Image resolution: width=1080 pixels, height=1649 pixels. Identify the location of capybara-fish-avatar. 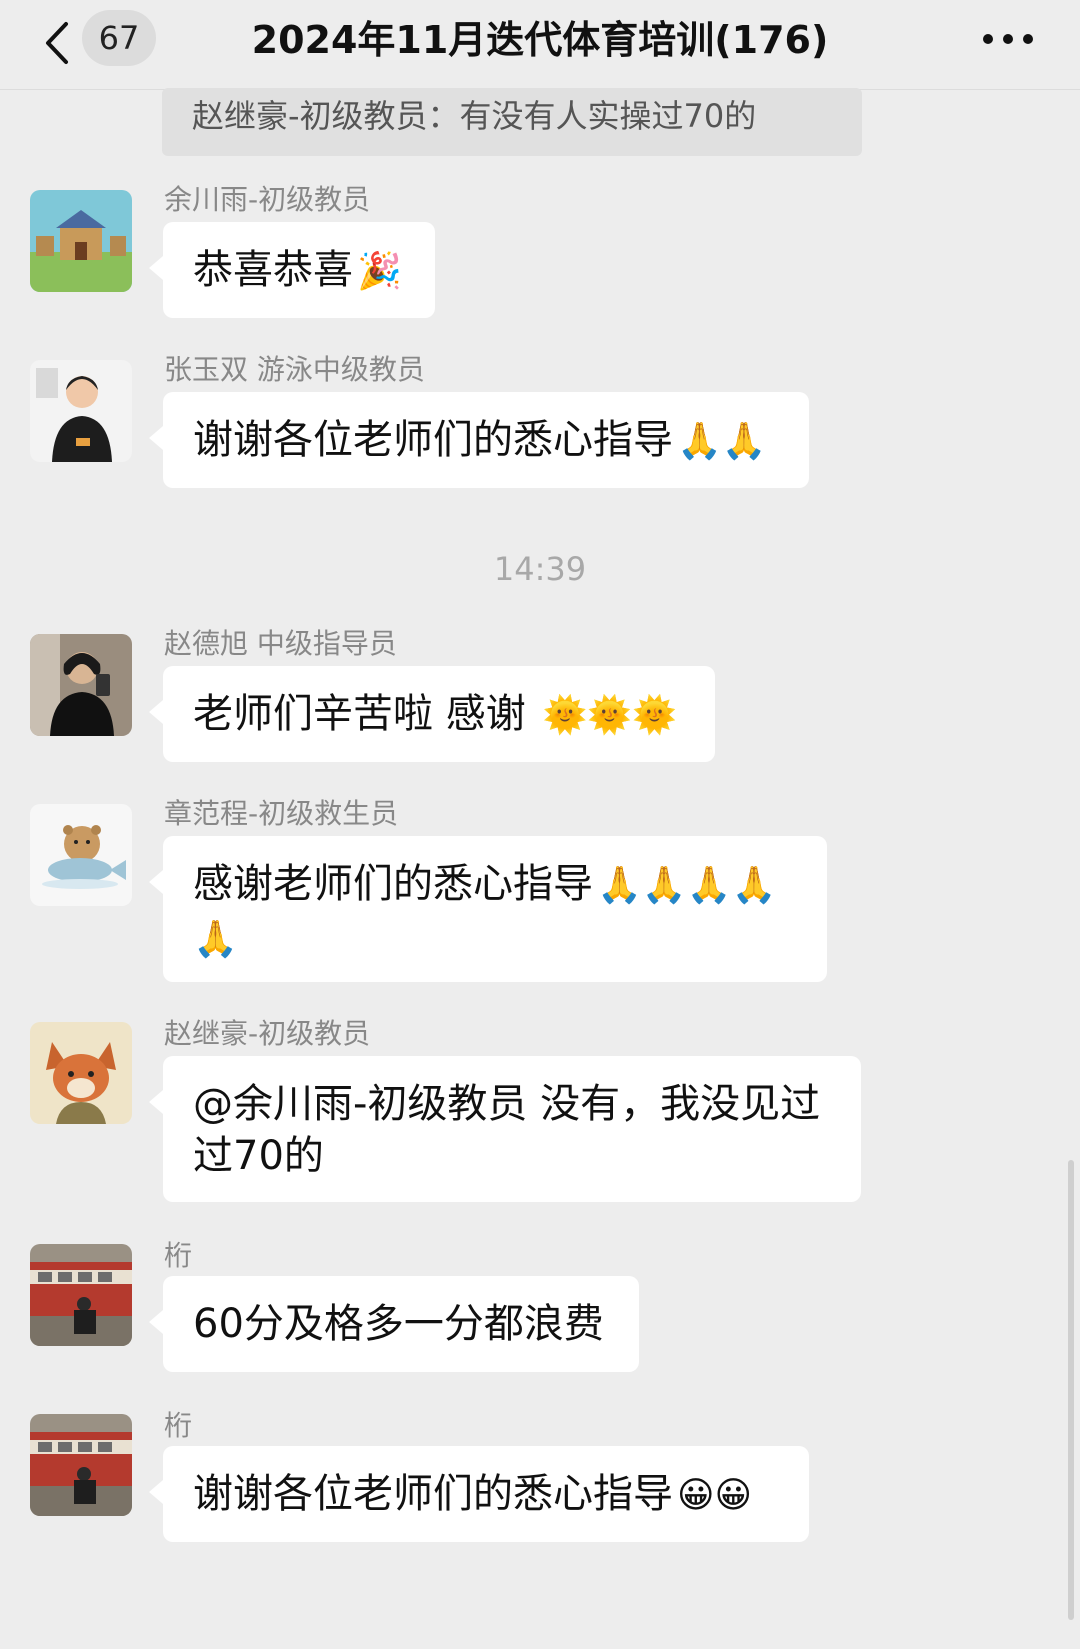
(81, 855).